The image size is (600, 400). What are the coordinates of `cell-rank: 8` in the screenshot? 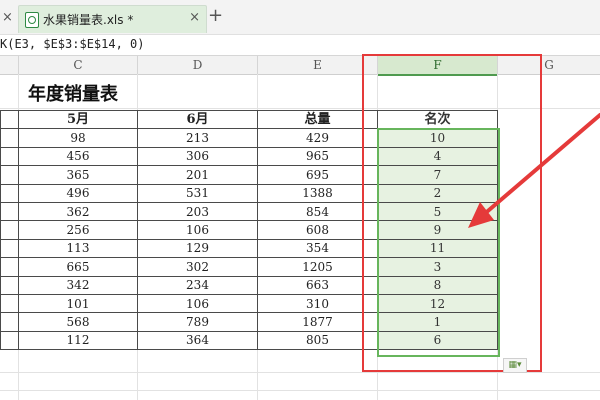 It's located at (437, 285).